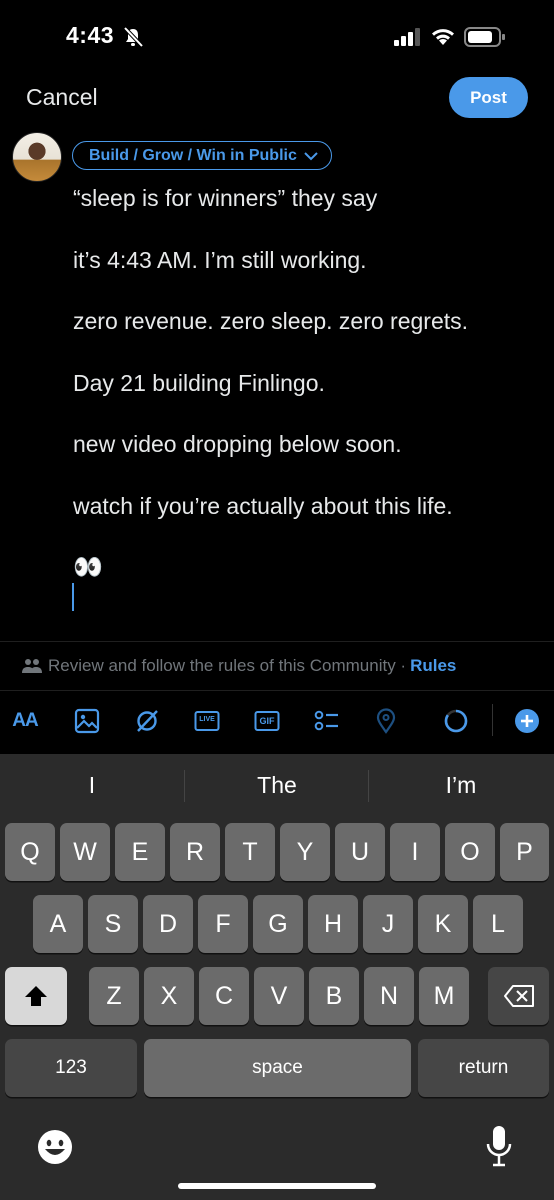 This screenshot has width=554, height=1200. What do you see at coordinates (433, 666) in the screenshot?
I see `rules-link: Rules` at bounding box center [433, 666].